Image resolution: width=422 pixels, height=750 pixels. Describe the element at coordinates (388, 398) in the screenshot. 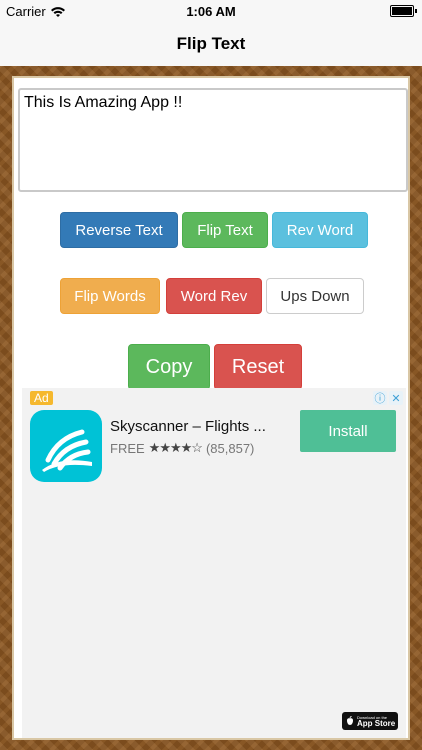

I see `ad-choices: ⓘ ✕` at that location.